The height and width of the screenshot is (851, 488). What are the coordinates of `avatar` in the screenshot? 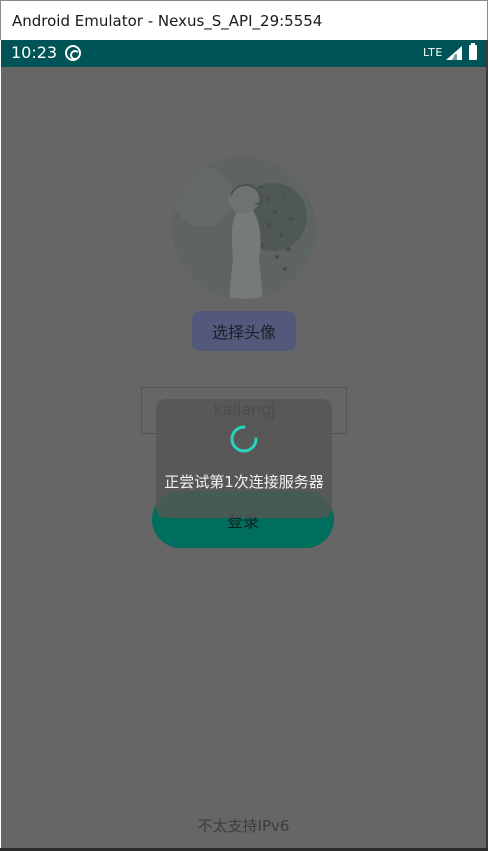 It's located at (244, 228).